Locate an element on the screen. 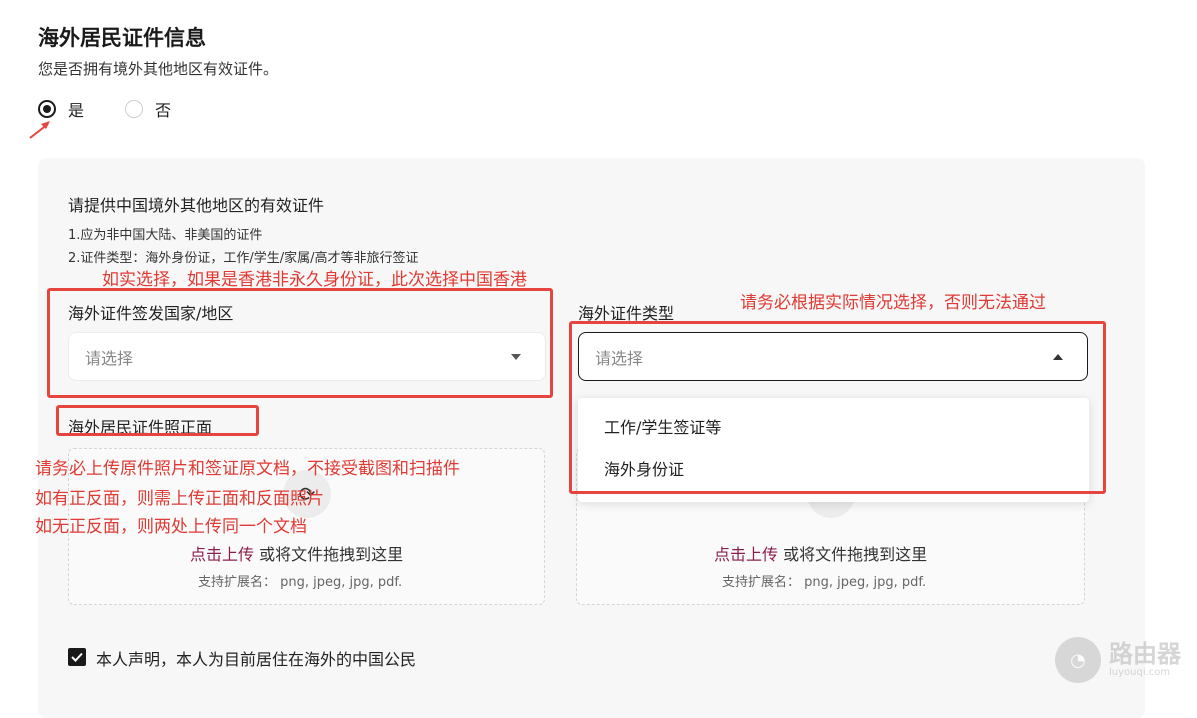  front-upload-instruction: 点击上传 或将文件拖拽到这里 is located at coordinates (296, 553).